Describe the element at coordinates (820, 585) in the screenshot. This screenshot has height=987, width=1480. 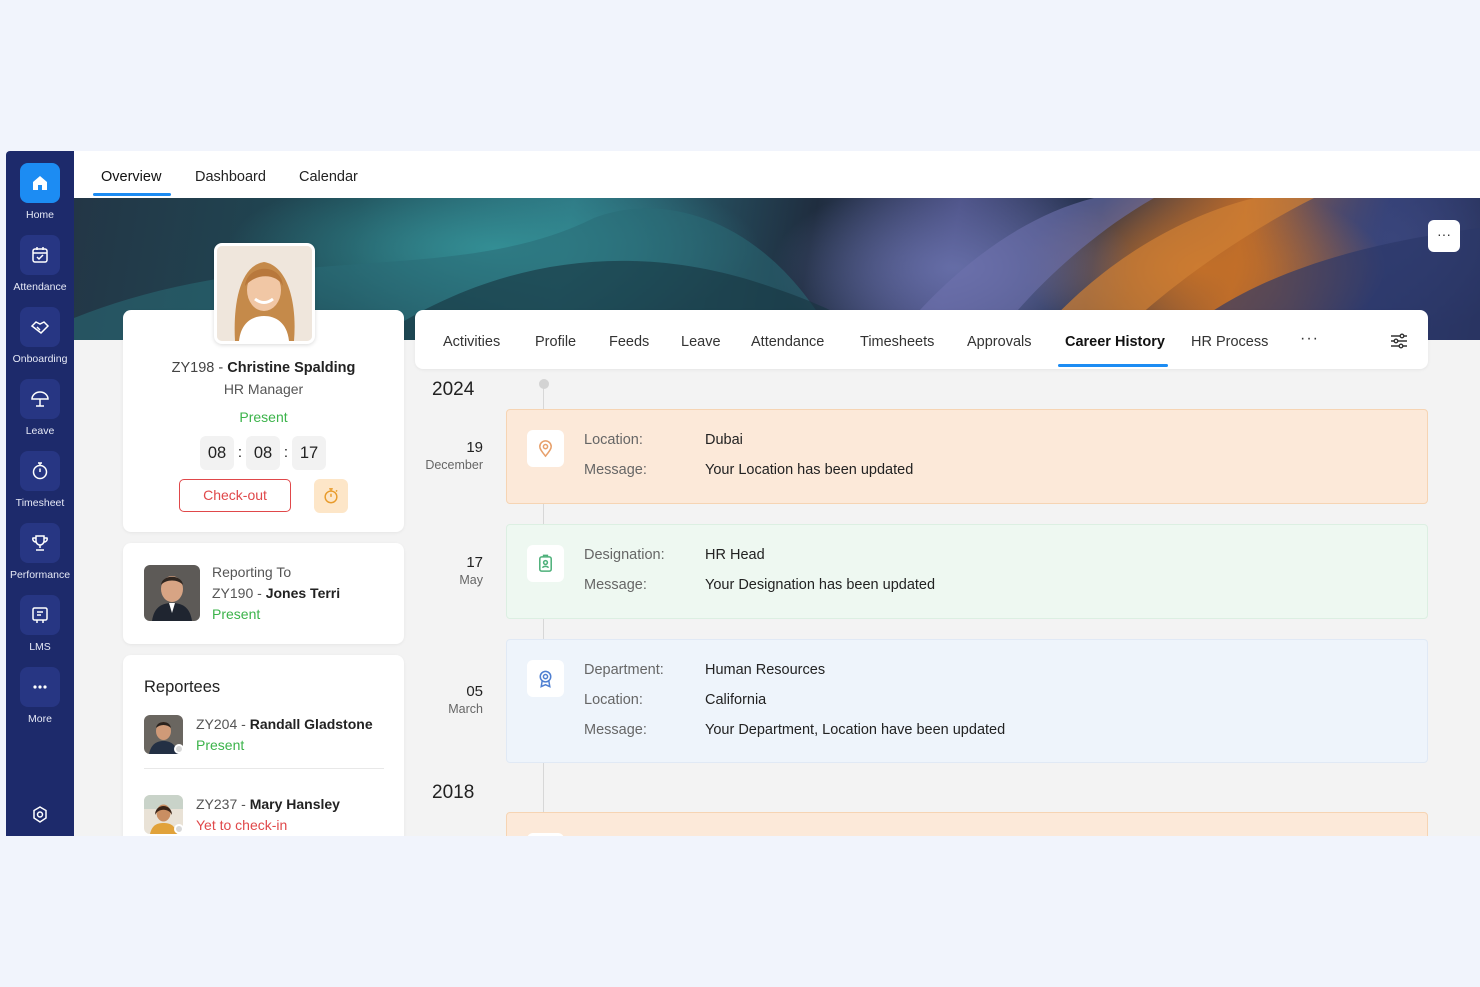
I see `entry-value: Your Designation has been updated` at that location.